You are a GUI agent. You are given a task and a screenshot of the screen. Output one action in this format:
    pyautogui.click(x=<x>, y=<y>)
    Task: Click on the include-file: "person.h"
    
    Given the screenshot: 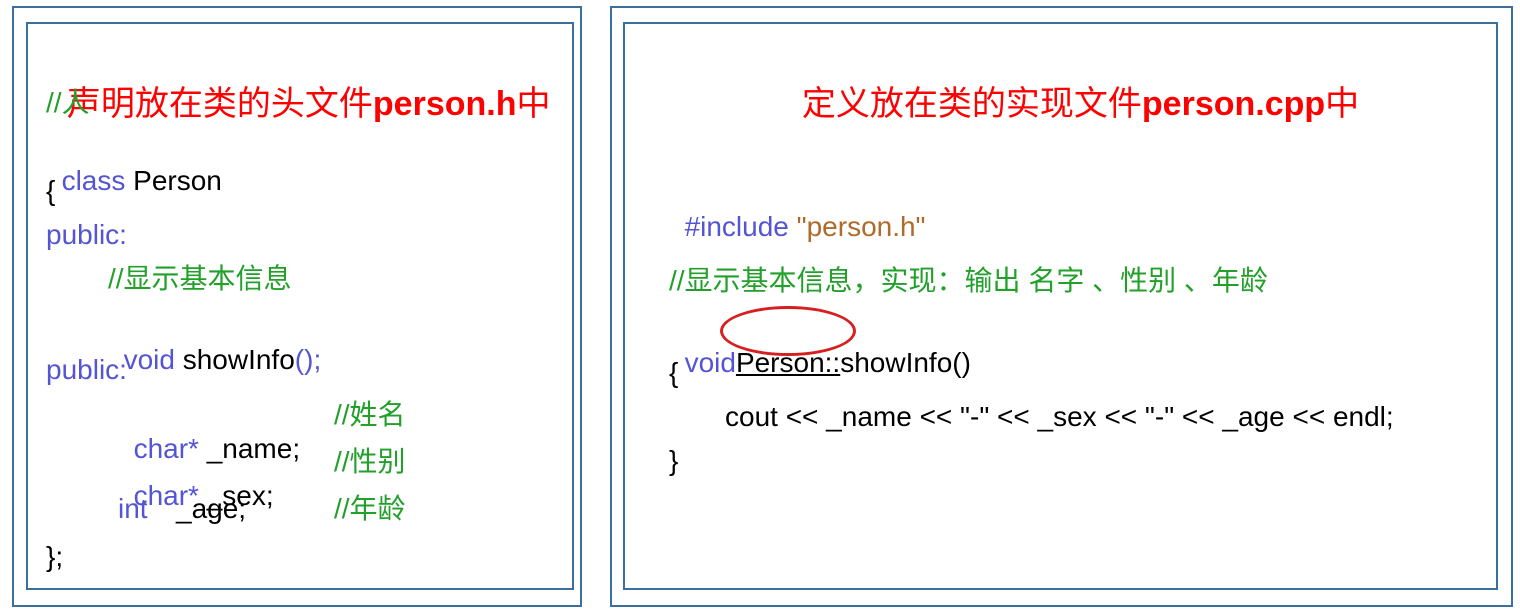 What is the action you would take?
    pyautogui.click(x=857, y=226)
    